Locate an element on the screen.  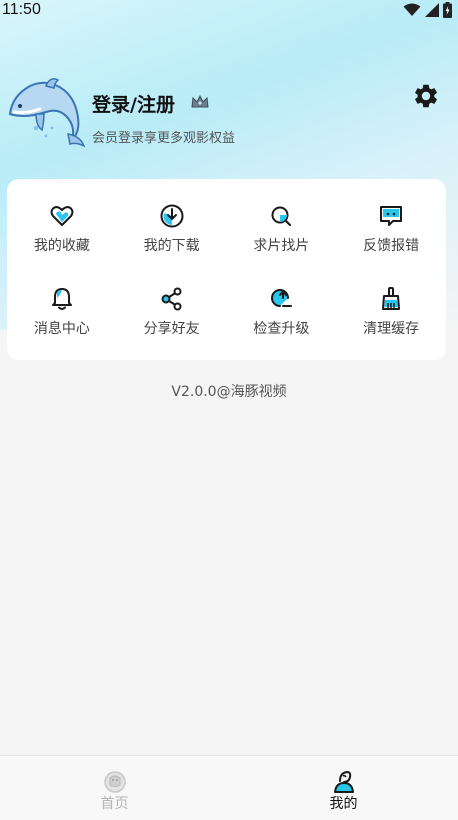
menu-item-downloads: 我的下载 is located at coordinates (172, 229).